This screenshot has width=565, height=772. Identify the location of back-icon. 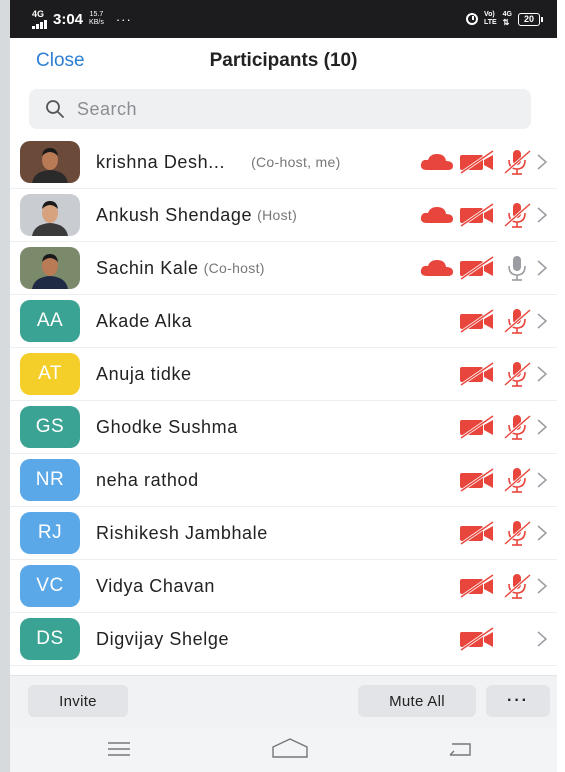
(460, 751).